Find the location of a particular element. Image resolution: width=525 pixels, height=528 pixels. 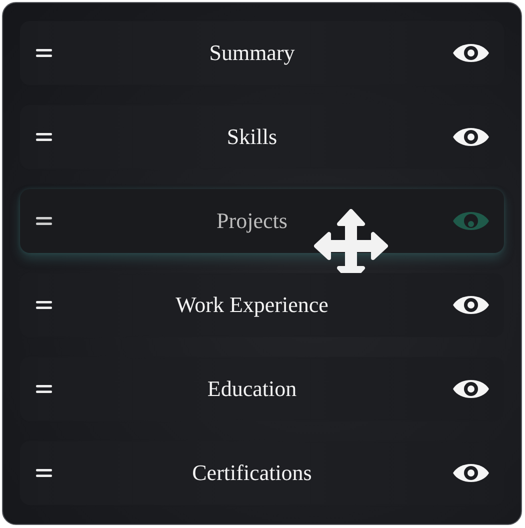

section-label: Work Experience is located at coordinates (252, 305).